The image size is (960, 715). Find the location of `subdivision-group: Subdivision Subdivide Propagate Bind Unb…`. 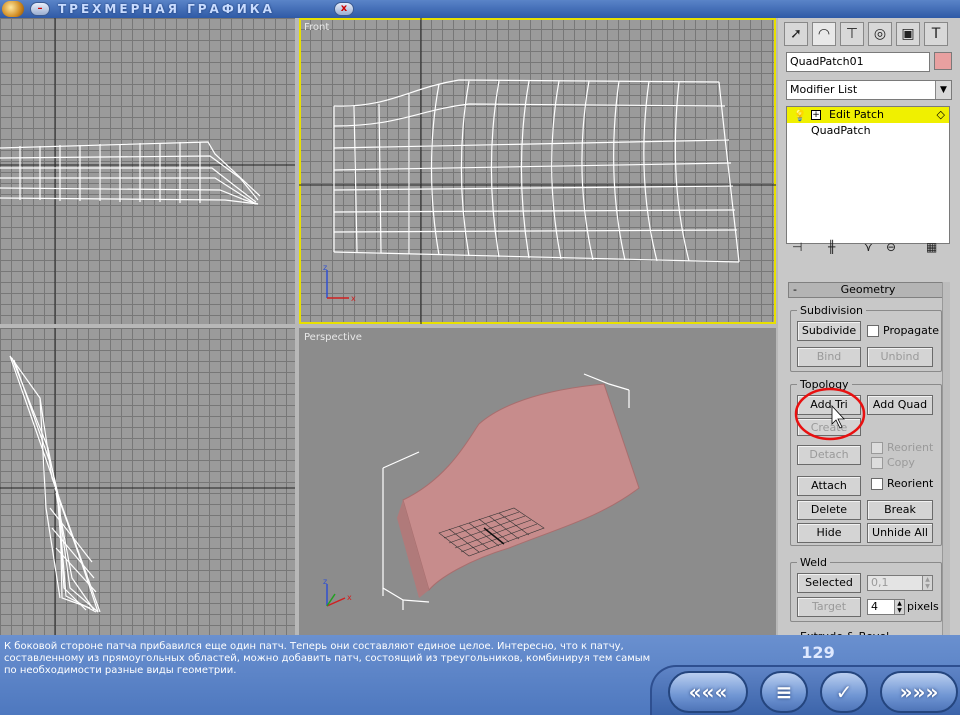

subdivision-group: Subdivision Subdivide Propagate Bind Unb… is located at coordinates (866, 338).